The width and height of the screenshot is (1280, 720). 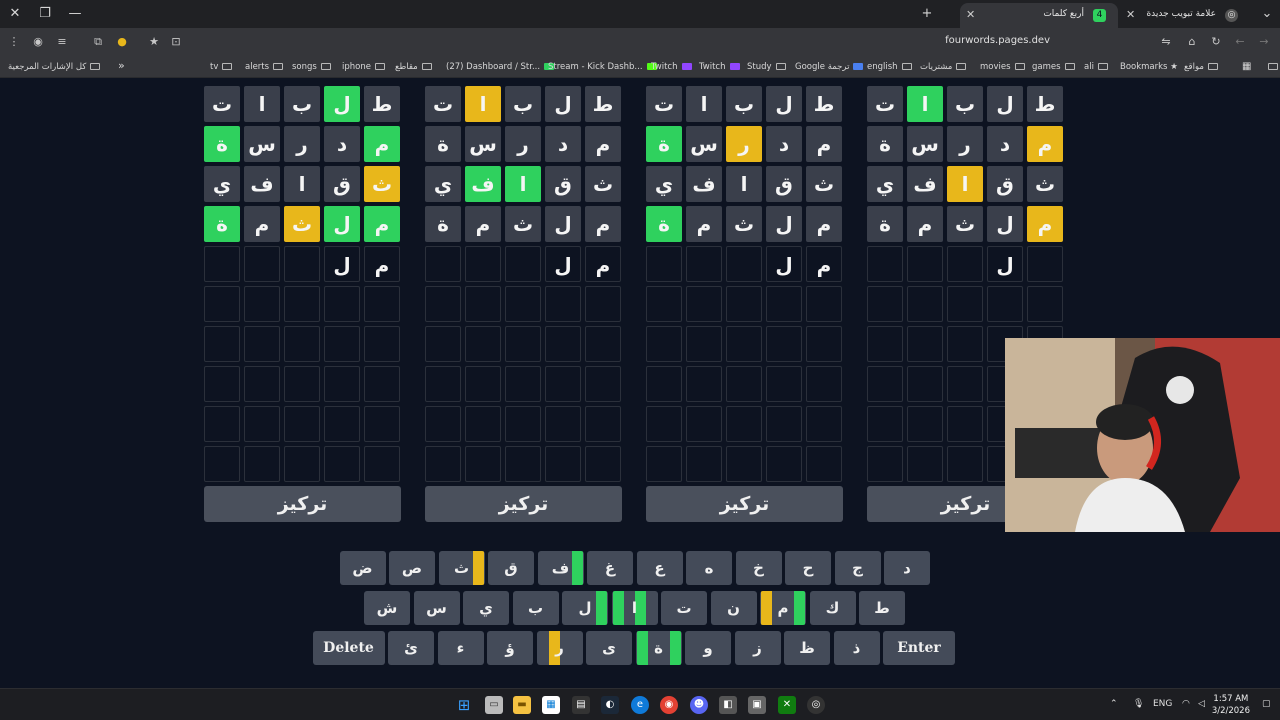 I want to click on app-icon: ◧, so click(x=728, y=705).